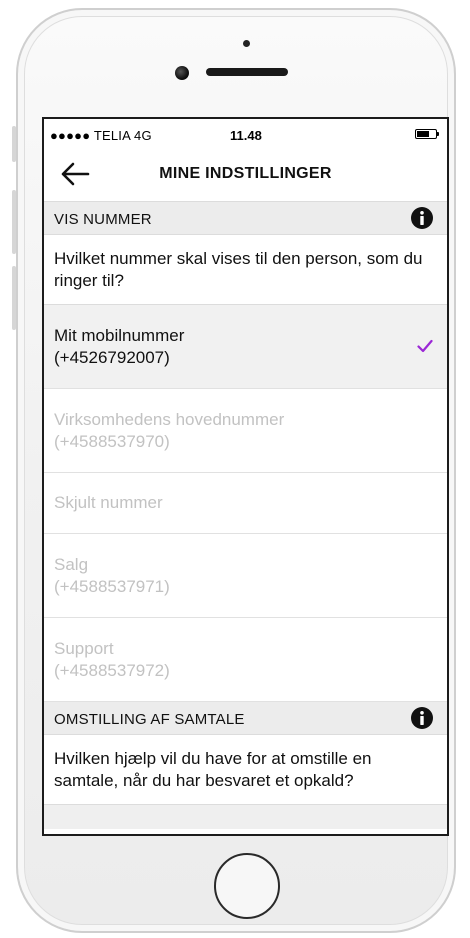 This screenshot has height=938, width=470. What do you see at coordinates (247, 886) in the screenshot?
I see `home-button` at bounding box center [247, 886].